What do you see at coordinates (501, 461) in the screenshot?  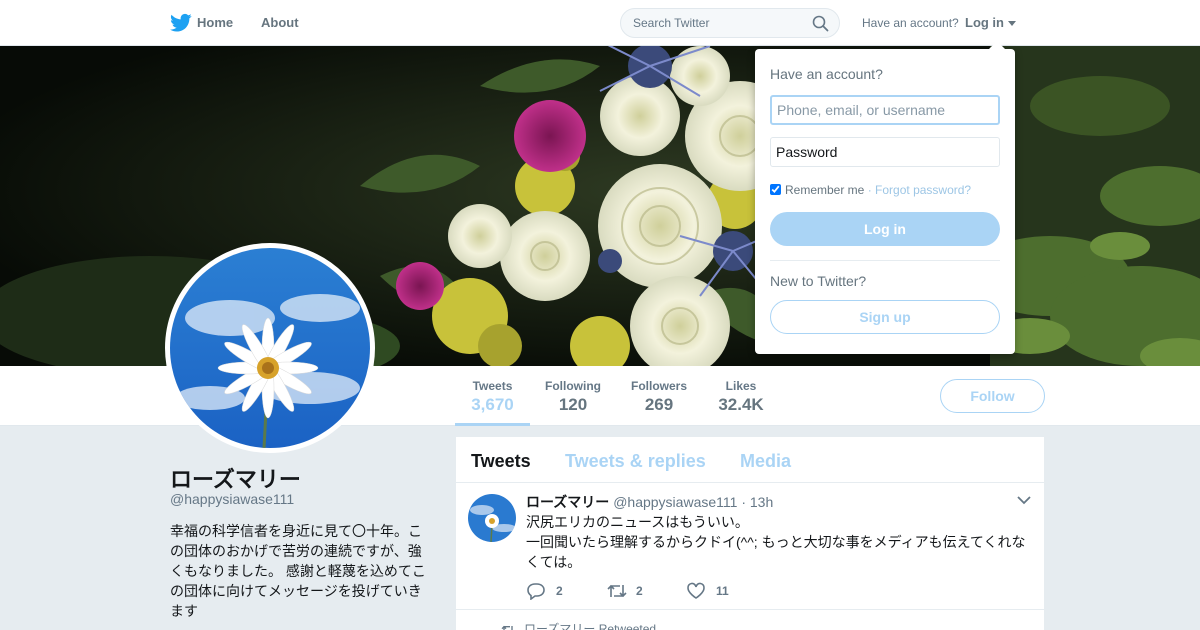 I see `tab-tweets: Tweets` at bounding box center [501, 461].